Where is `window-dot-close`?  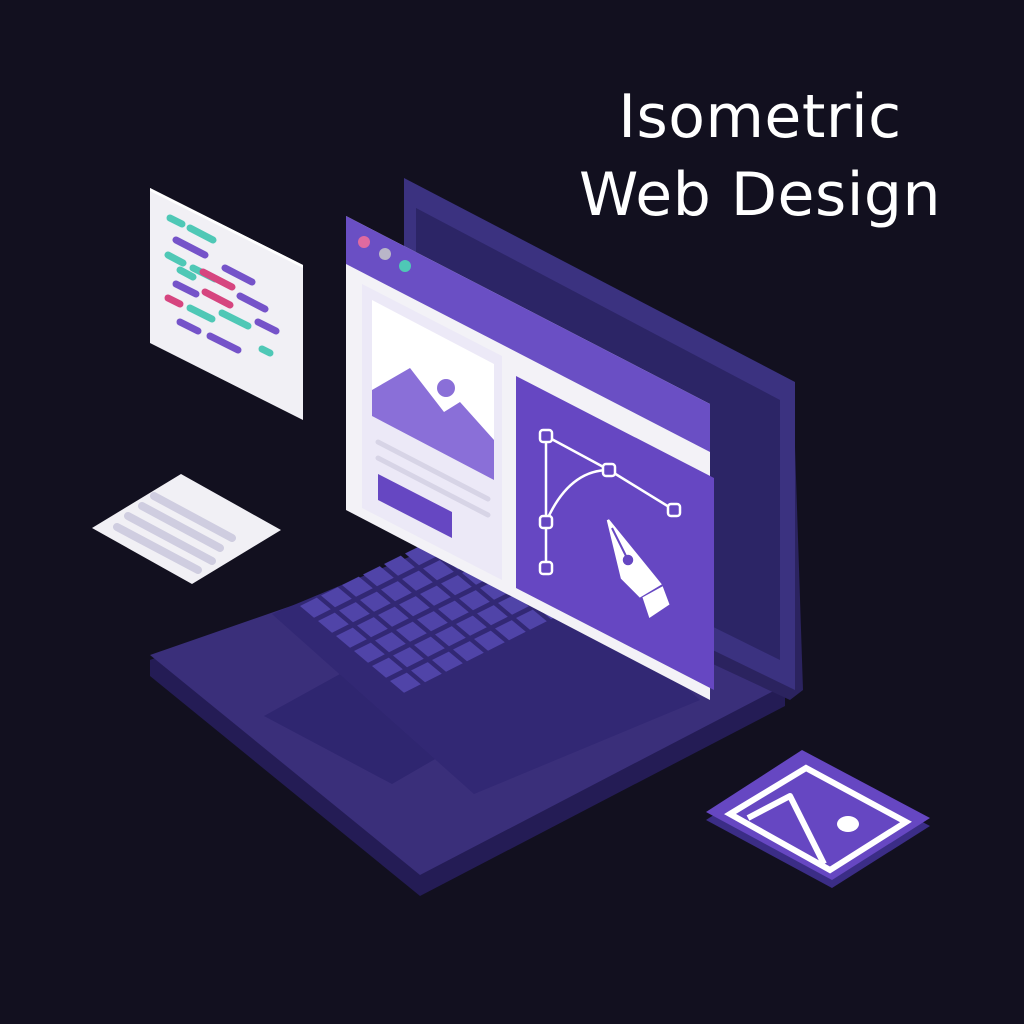
window-dot-close is located at coordinates (364, 242).